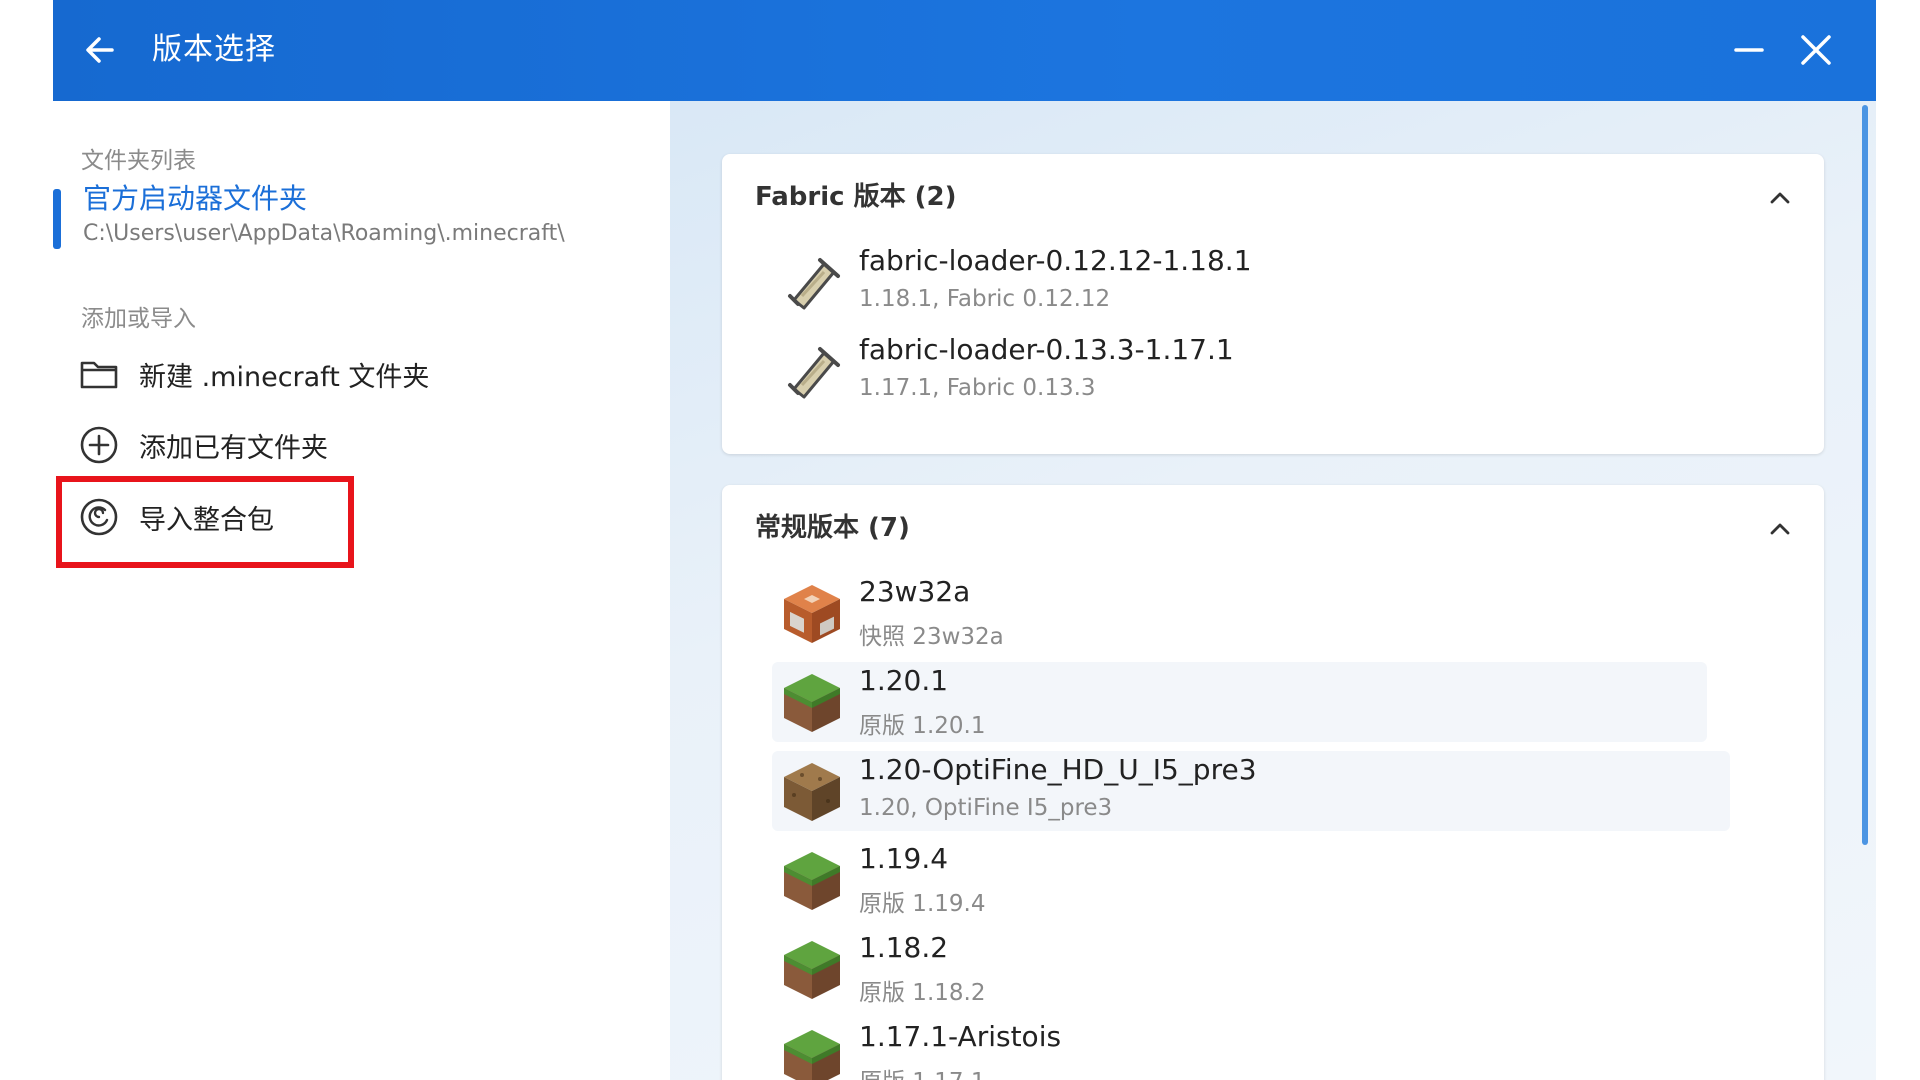  I want to click on version-subtitle: 原版 1.20.1, so click(922, 726).